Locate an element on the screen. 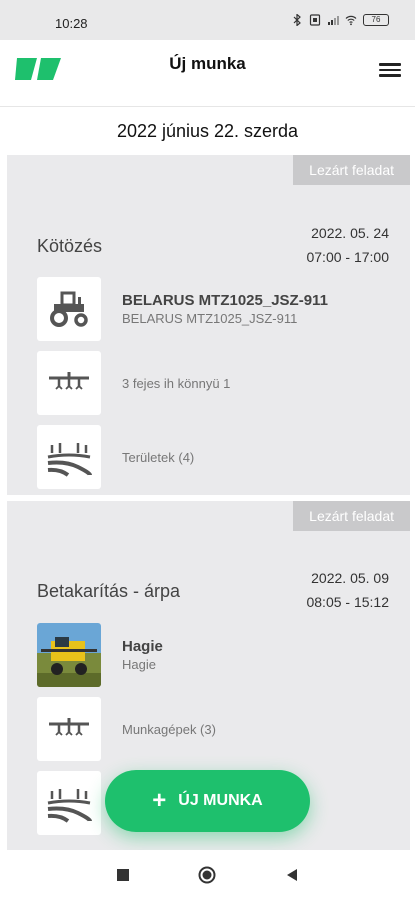 This screenshot has width=415, height=900. page-title: Új munka is located at coordinates (207, 63).